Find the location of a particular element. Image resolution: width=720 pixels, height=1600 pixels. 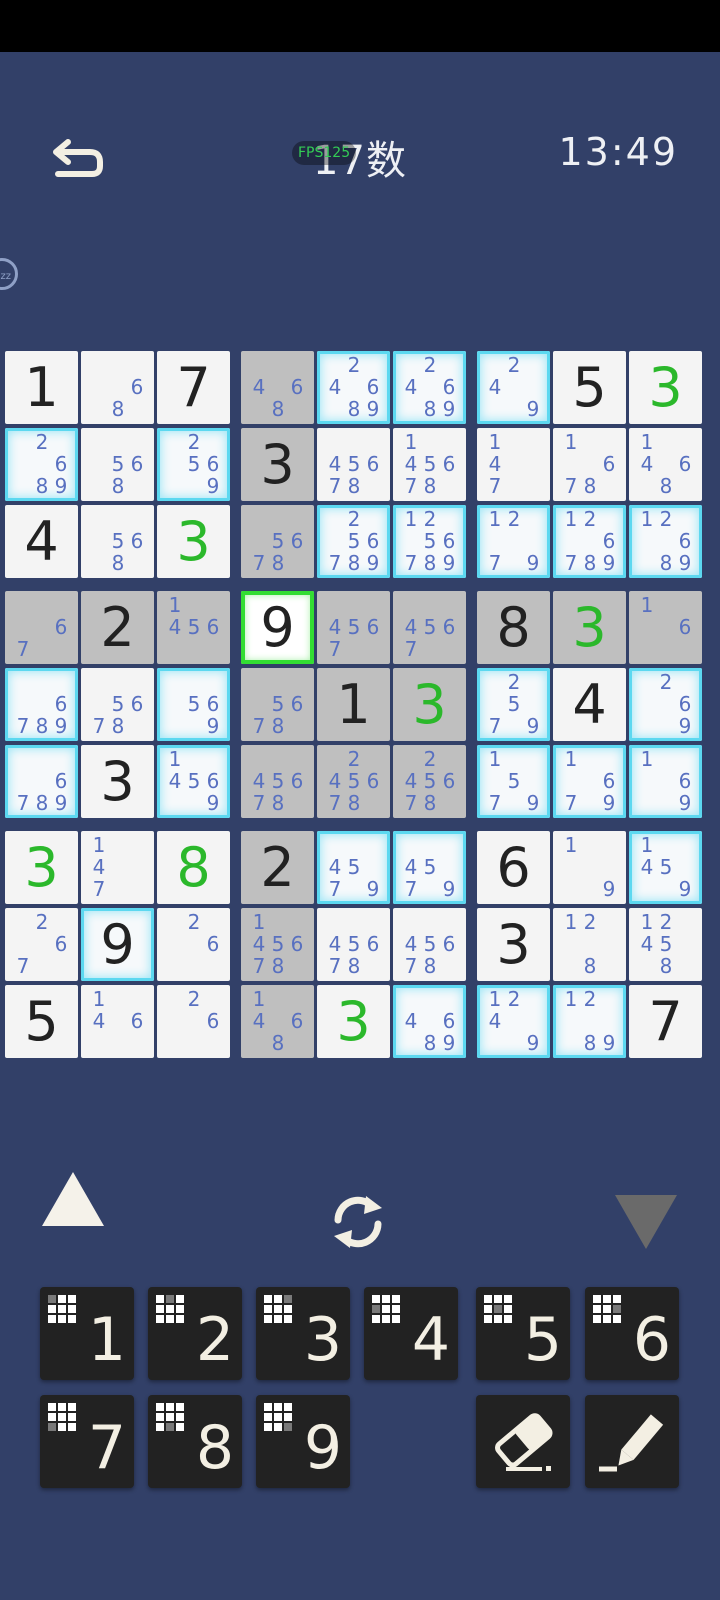

sudoku-cell: 468 is located at coordinates (277, 387).